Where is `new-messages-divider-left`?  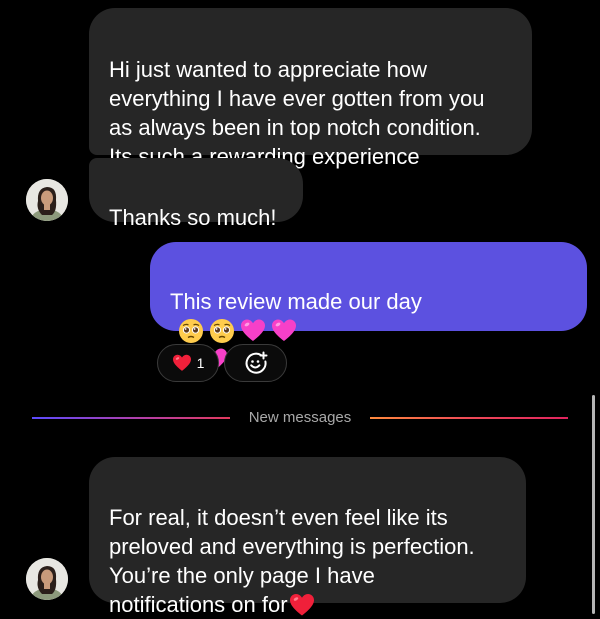
new-messages-divider-left is located at coordinates (131, 418).